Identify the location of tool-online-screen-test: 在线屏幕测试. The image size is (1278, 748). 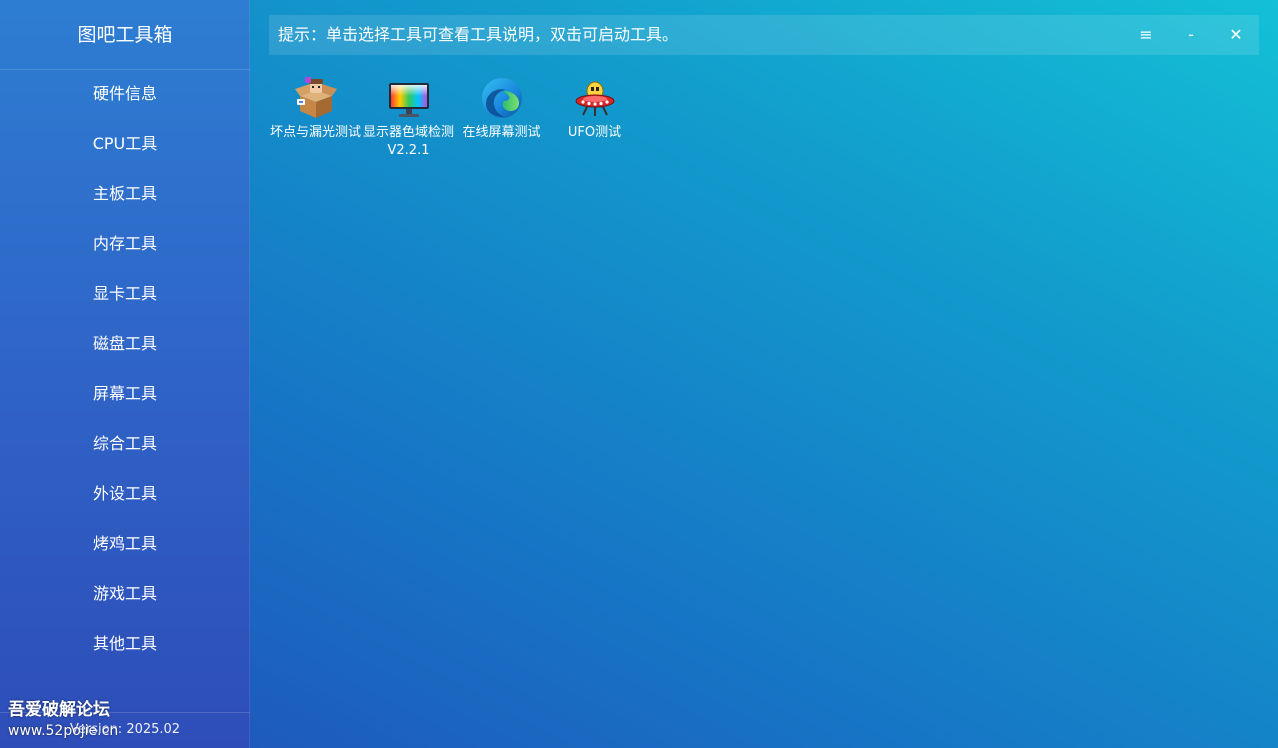
(501, 109).